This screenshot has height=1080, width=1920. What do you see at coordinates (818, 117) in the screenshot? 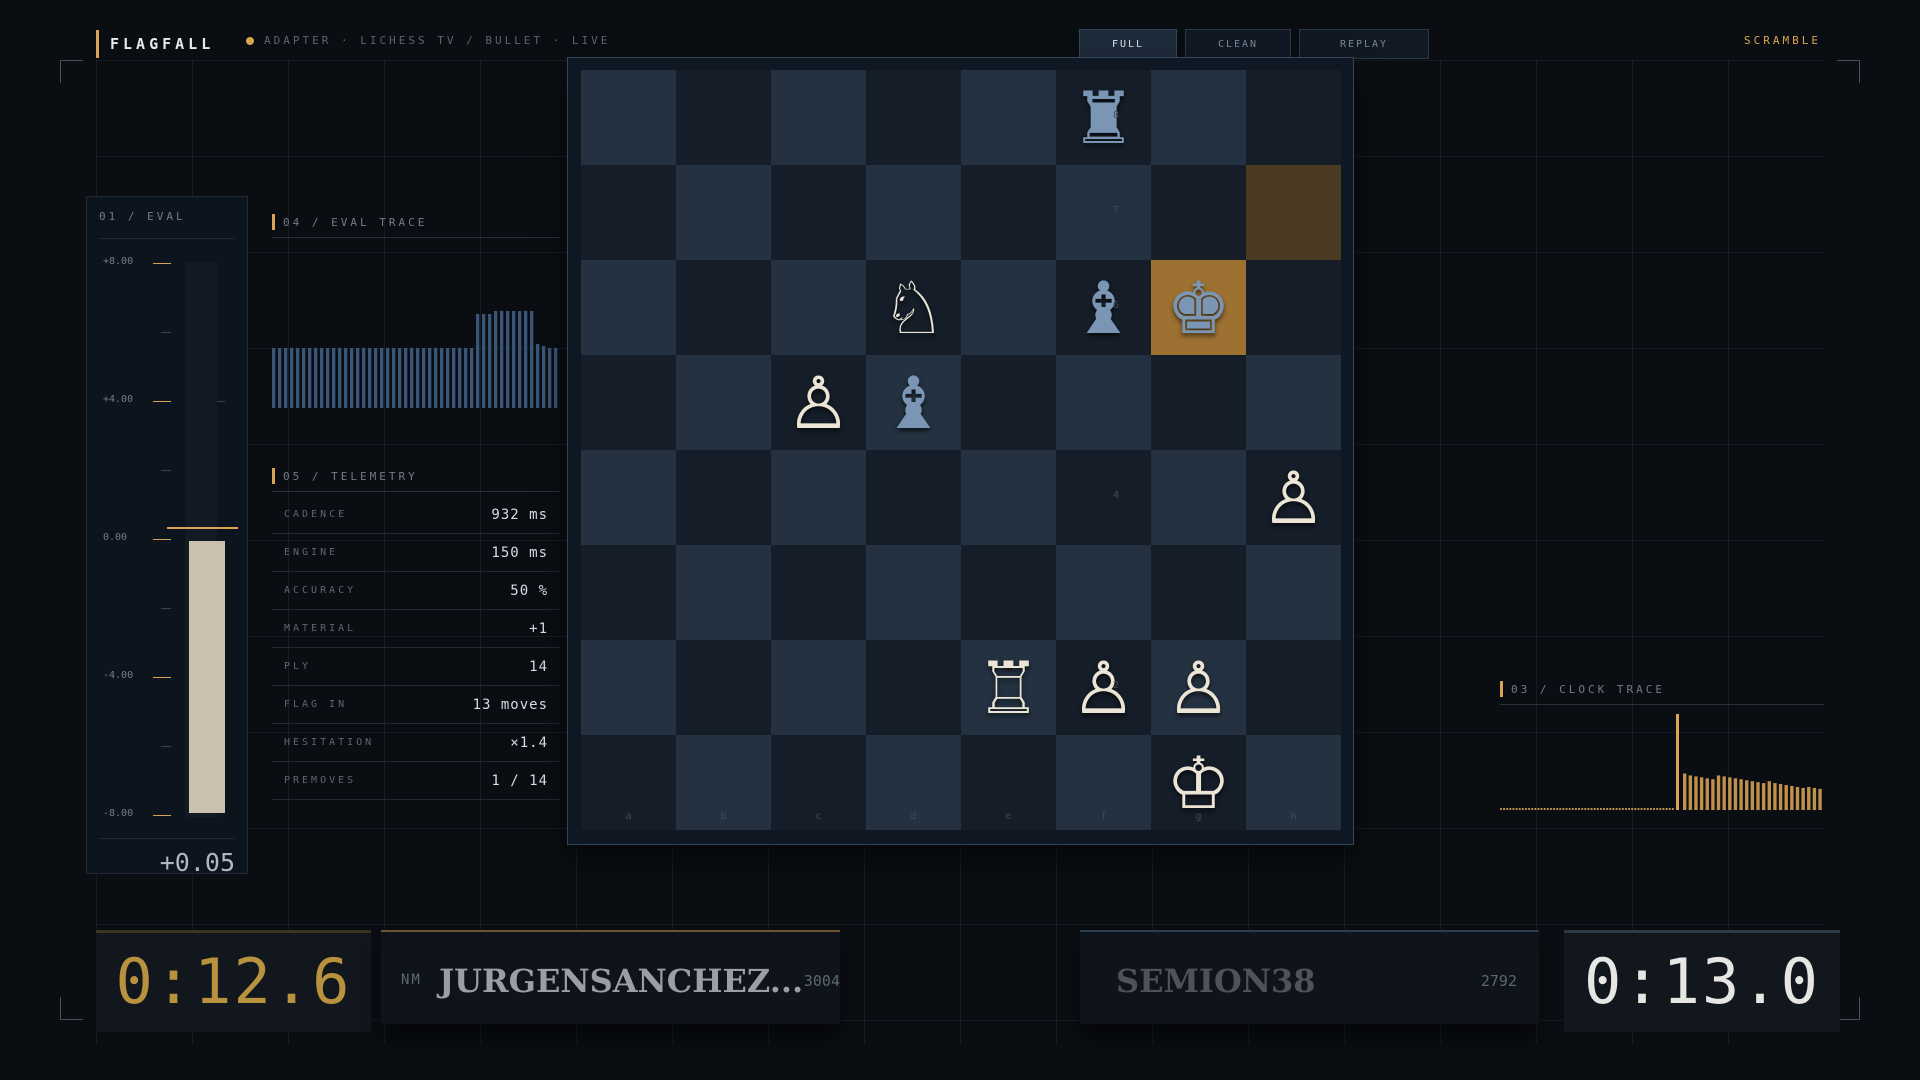
I see `square-c8` at bounding box center [818, 117].